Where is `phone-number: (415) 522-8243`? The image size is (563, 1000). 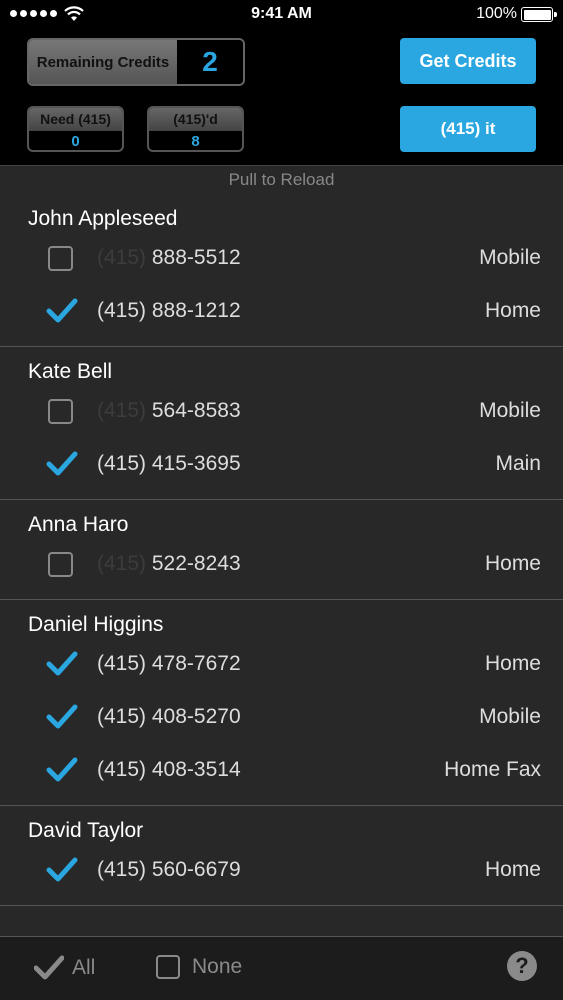 phone-number: (415) 522-8243 is located at coordinates (169, 564).